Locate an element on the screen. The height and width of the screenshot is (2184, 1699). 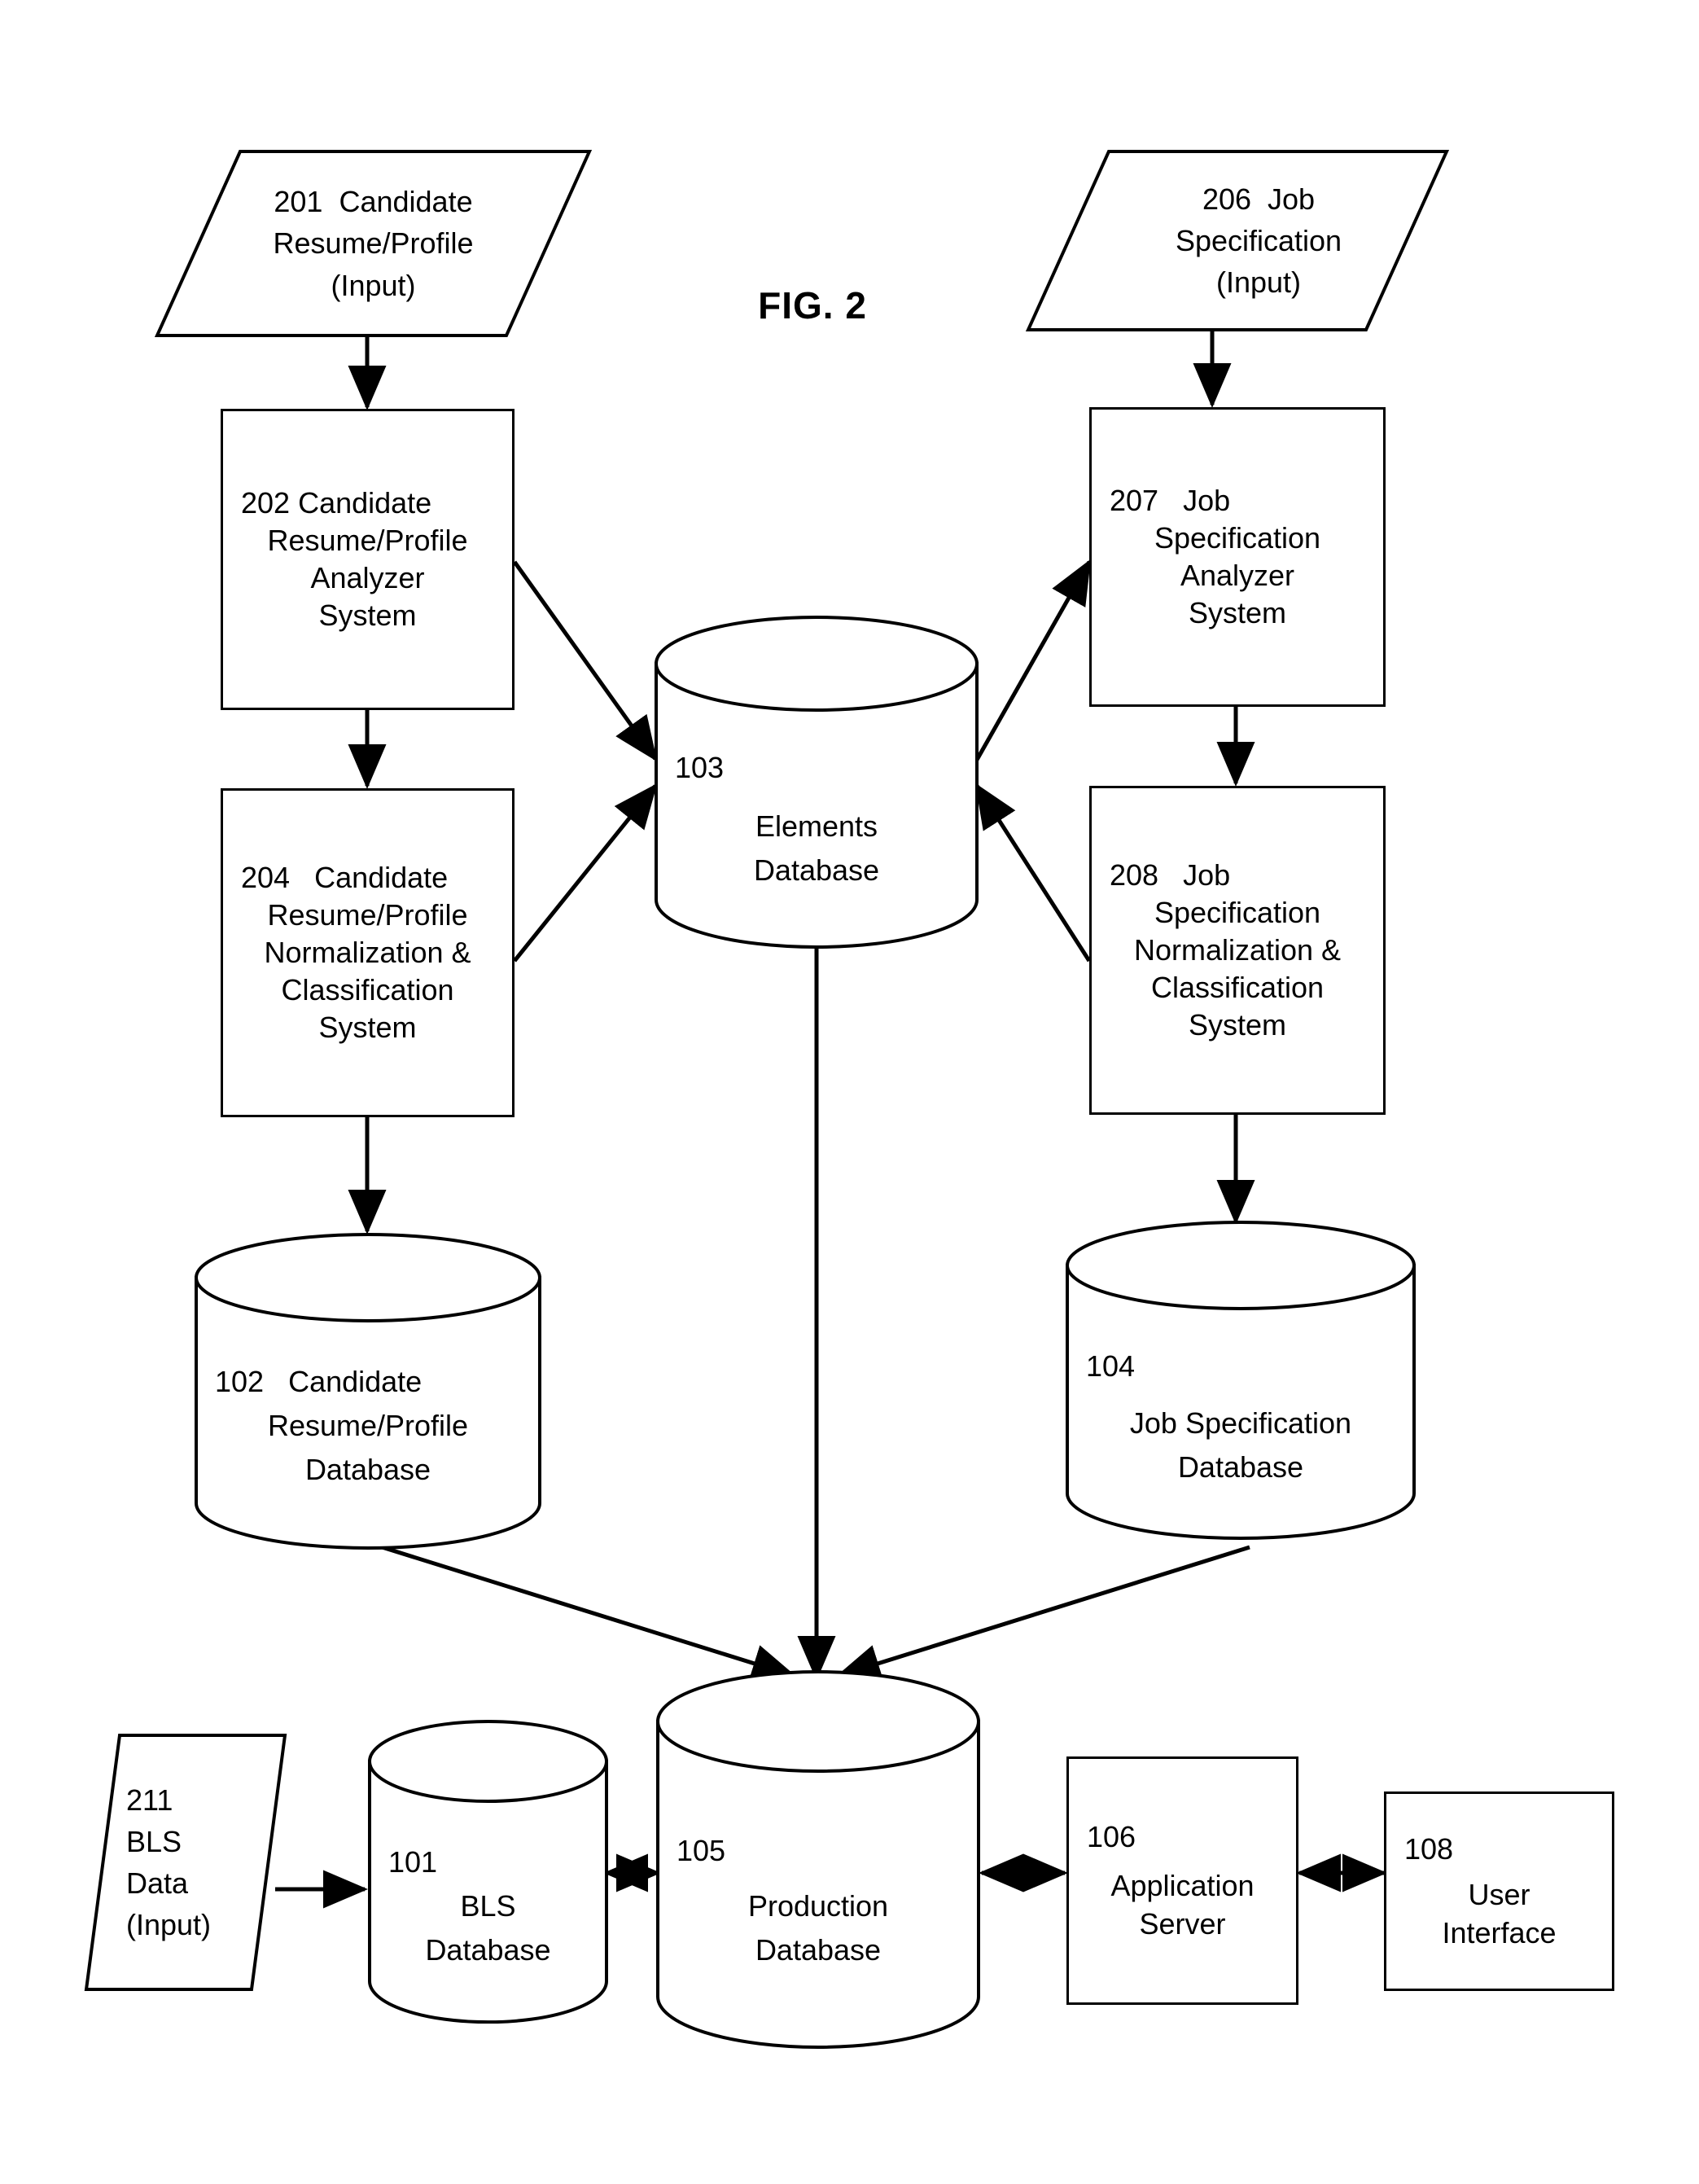
node-206-line-1: 206 Job is located at coordinates (1259, 199).